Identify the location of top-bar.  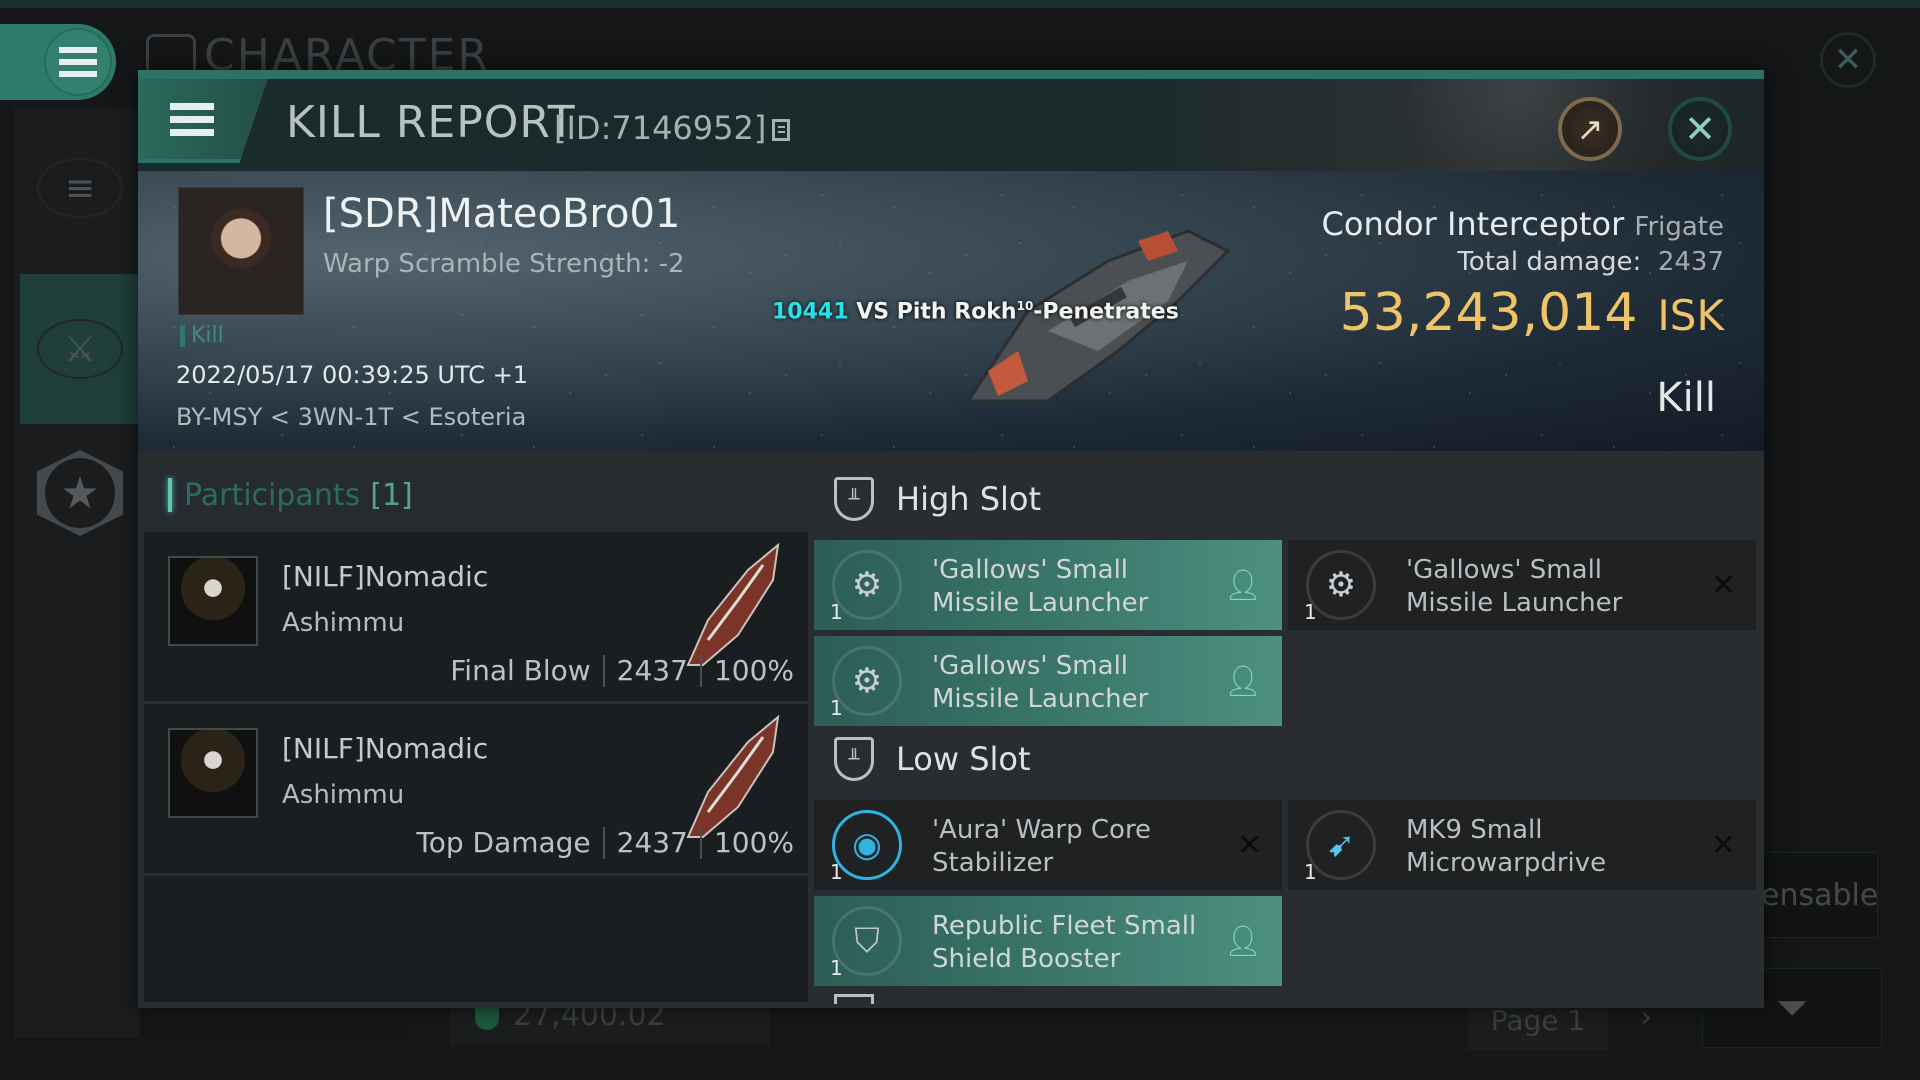
(960, 4).